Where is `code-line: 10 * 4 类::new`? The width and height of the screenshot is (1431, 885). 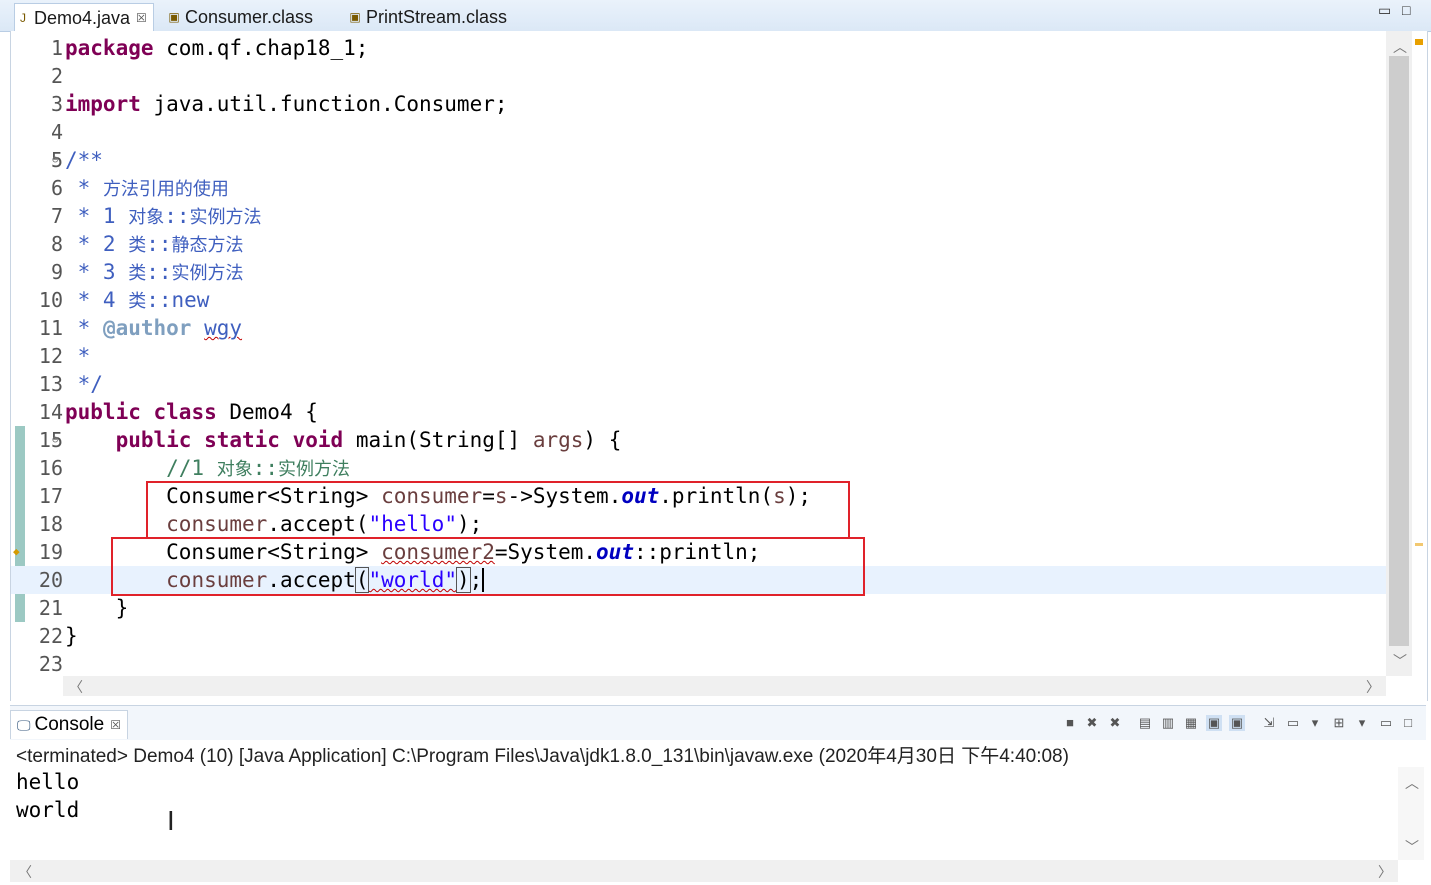
code-line: 10 * 4 类::new is located at coordinates (124, 300).